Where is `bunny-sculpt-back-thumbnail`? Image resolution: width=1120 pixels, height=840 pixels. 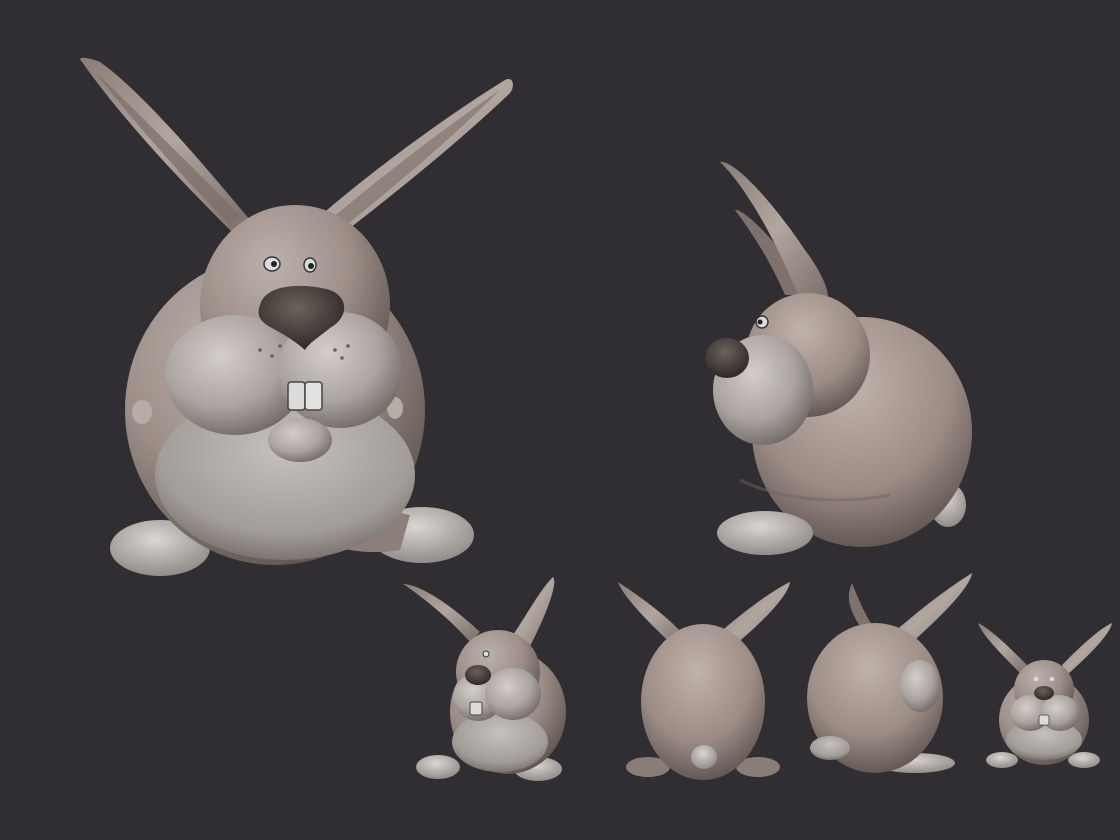
bunny-sculpt-back-thumbnail is located at coordinates (703, 678).